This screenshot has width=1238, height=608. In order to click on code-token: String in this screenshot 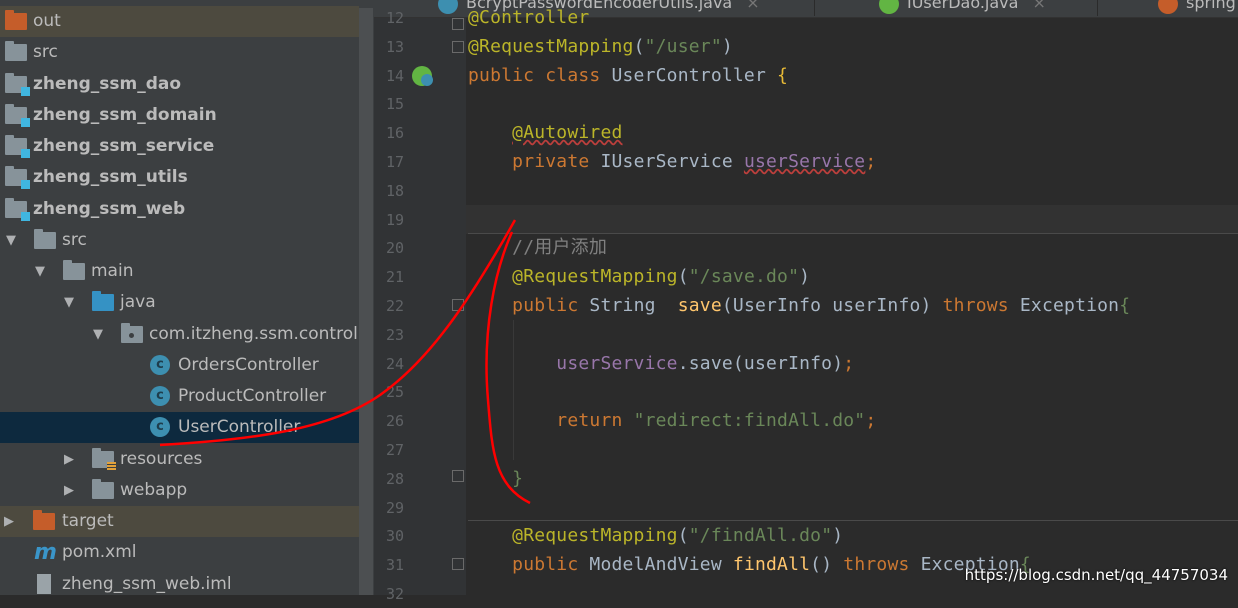, I will do `click(633, 305)`.